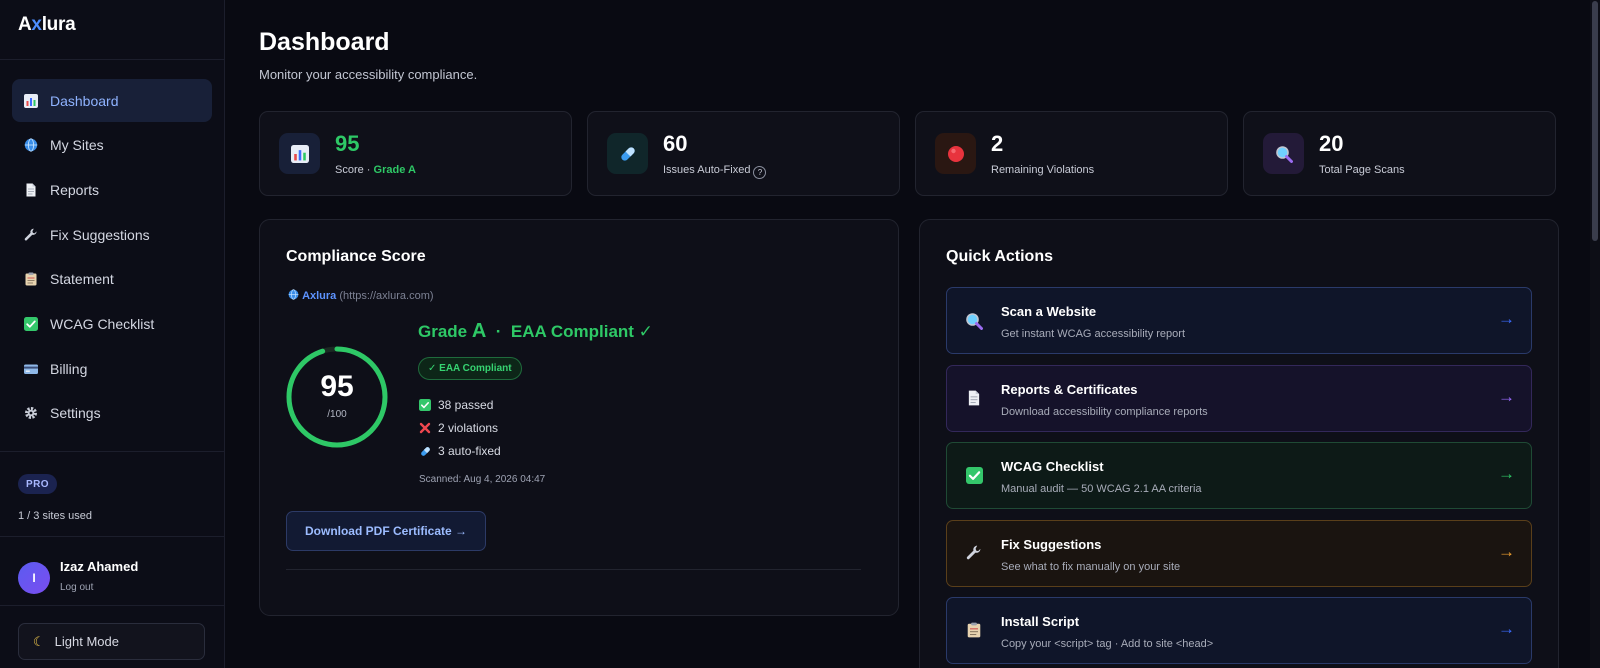 The image size is (1600, 668). What do you see at coordinates (460, 451) in the screenshot?
I see `auto-fixed-row: 3 auto-fixed` at bounding box center [460, 451].